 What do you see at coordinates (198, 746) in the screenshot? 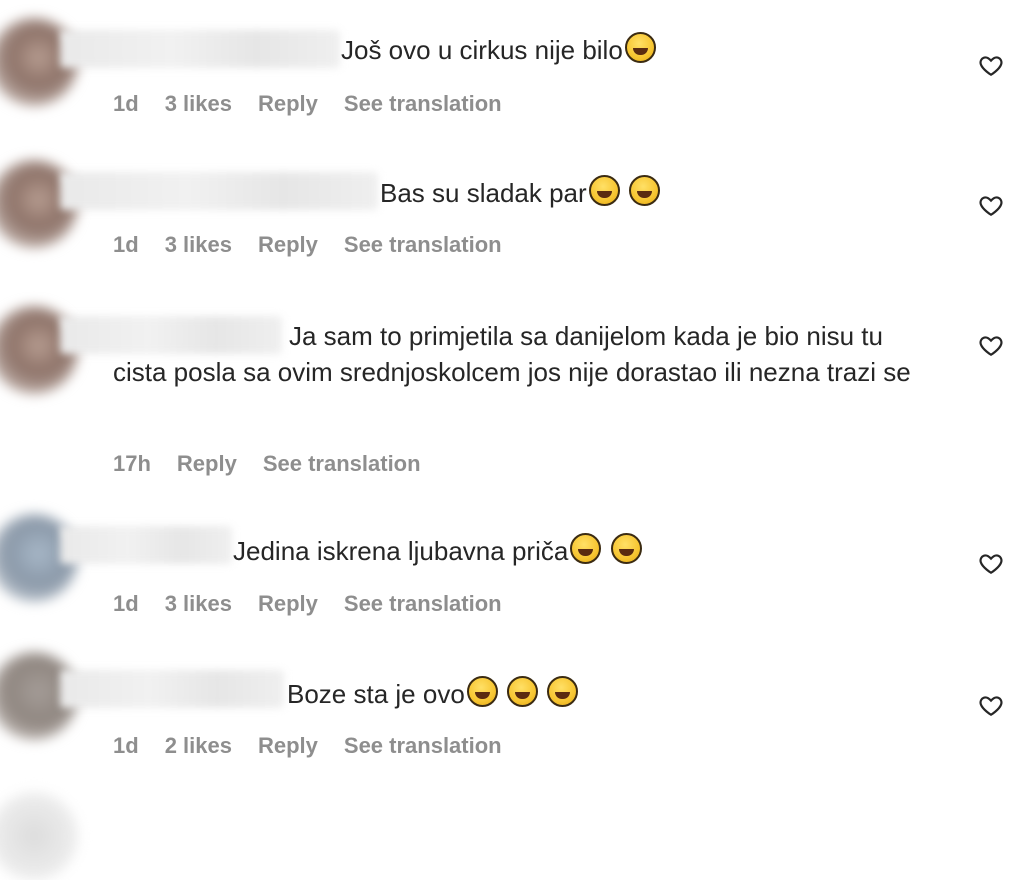
I see `likes-count: 2 likes` at bounding box center [198, 746].